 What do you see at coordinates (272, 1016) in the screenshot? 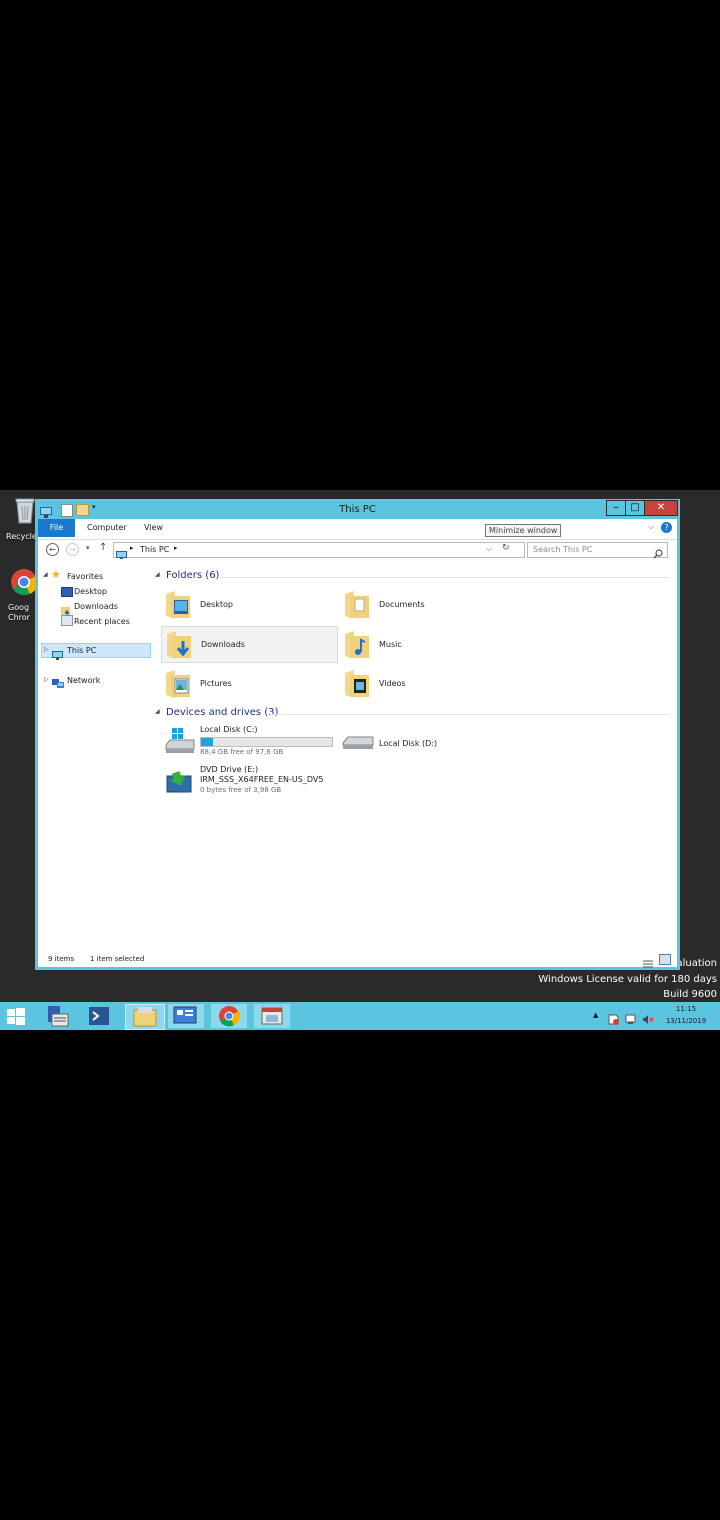
I see `remote-app-icon` at bounding box center [272, 1016].